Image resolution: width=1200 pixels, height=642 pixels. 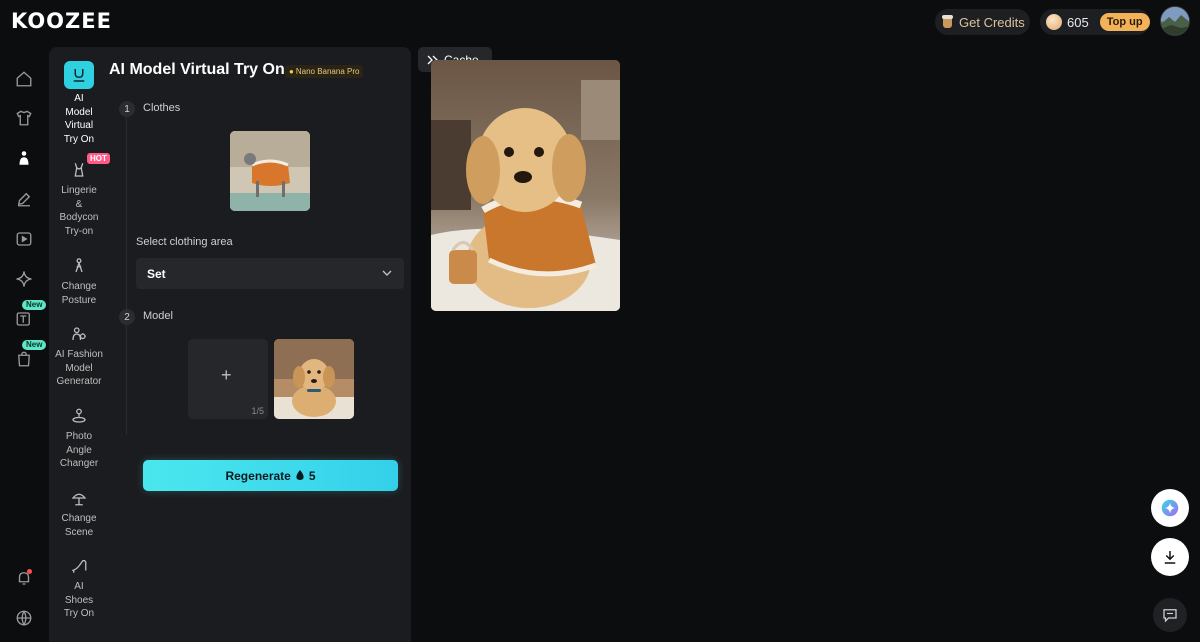 What do you see at coordinates (79, 266) in the screenshot?
I see `posture-icon` at bounding box center [79, 266].